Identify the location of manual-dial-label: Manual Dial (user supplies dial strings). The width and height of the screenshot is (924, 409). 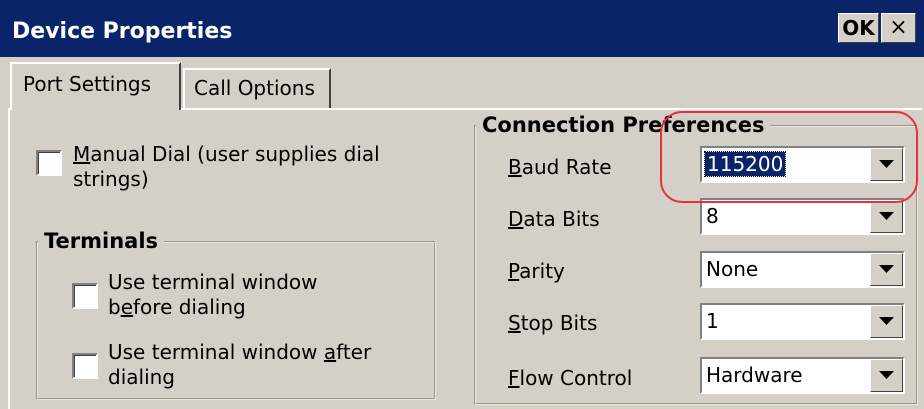
(226, 167).